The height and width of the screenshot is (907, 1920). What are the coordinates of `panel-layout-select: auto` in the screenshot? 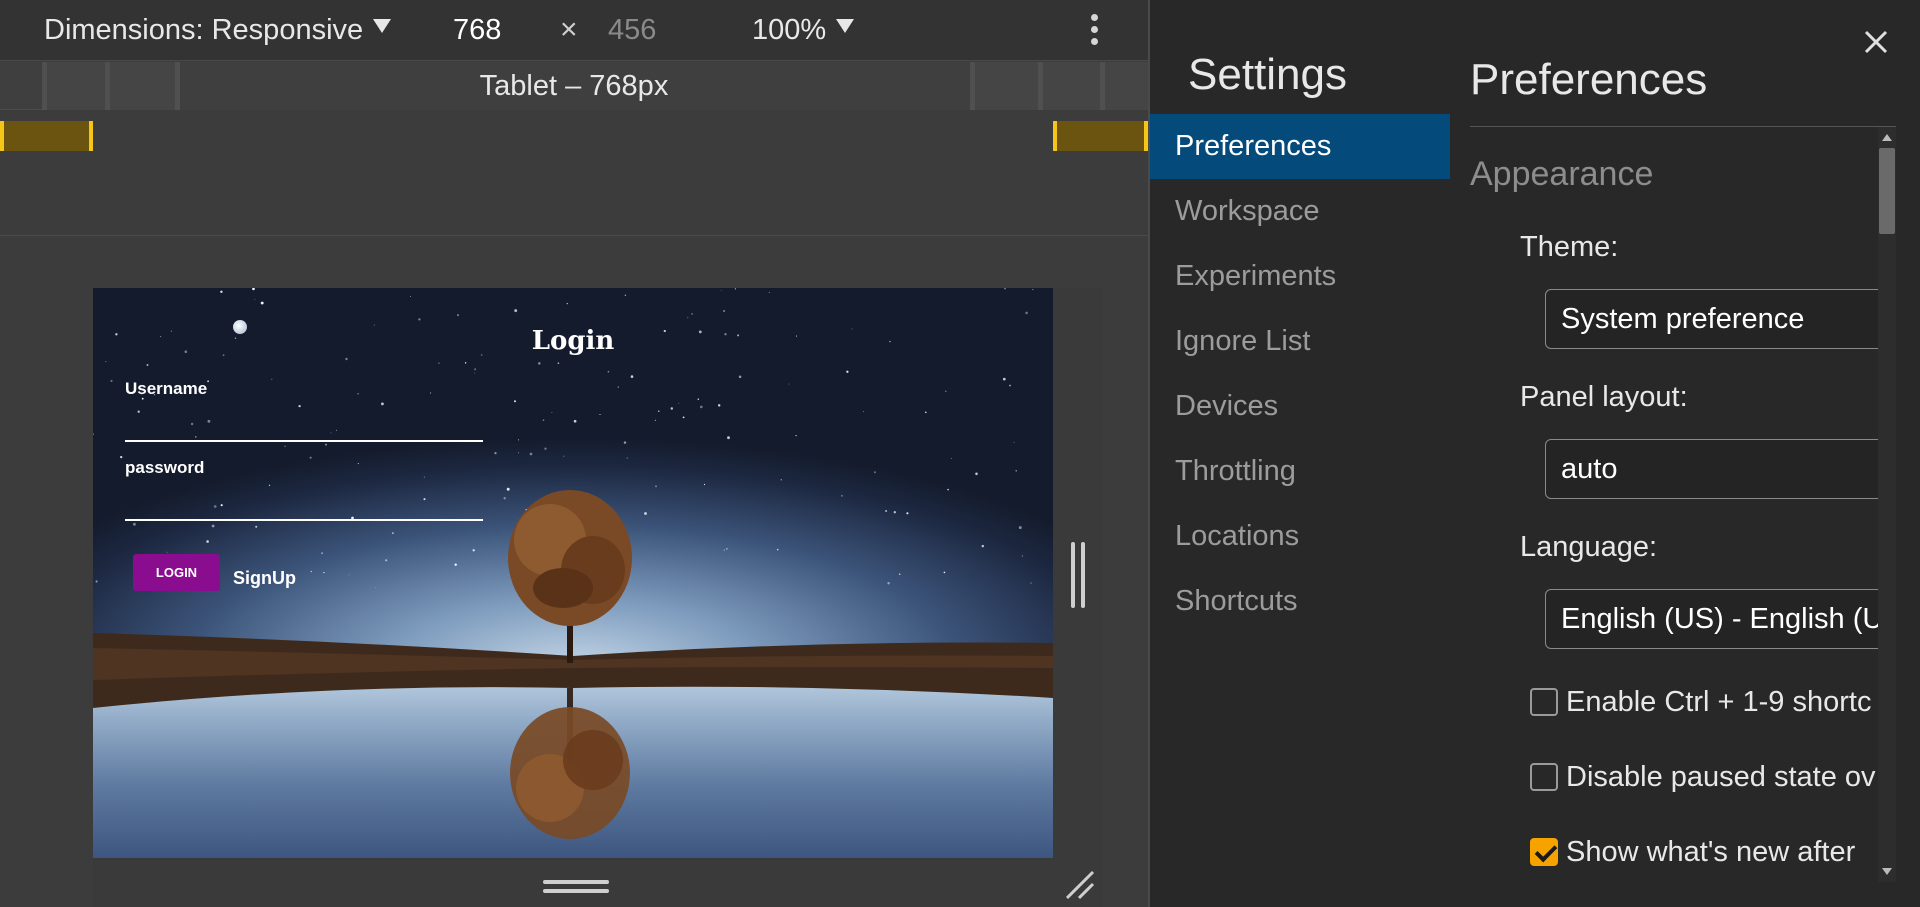 It's located at (1720, 469).